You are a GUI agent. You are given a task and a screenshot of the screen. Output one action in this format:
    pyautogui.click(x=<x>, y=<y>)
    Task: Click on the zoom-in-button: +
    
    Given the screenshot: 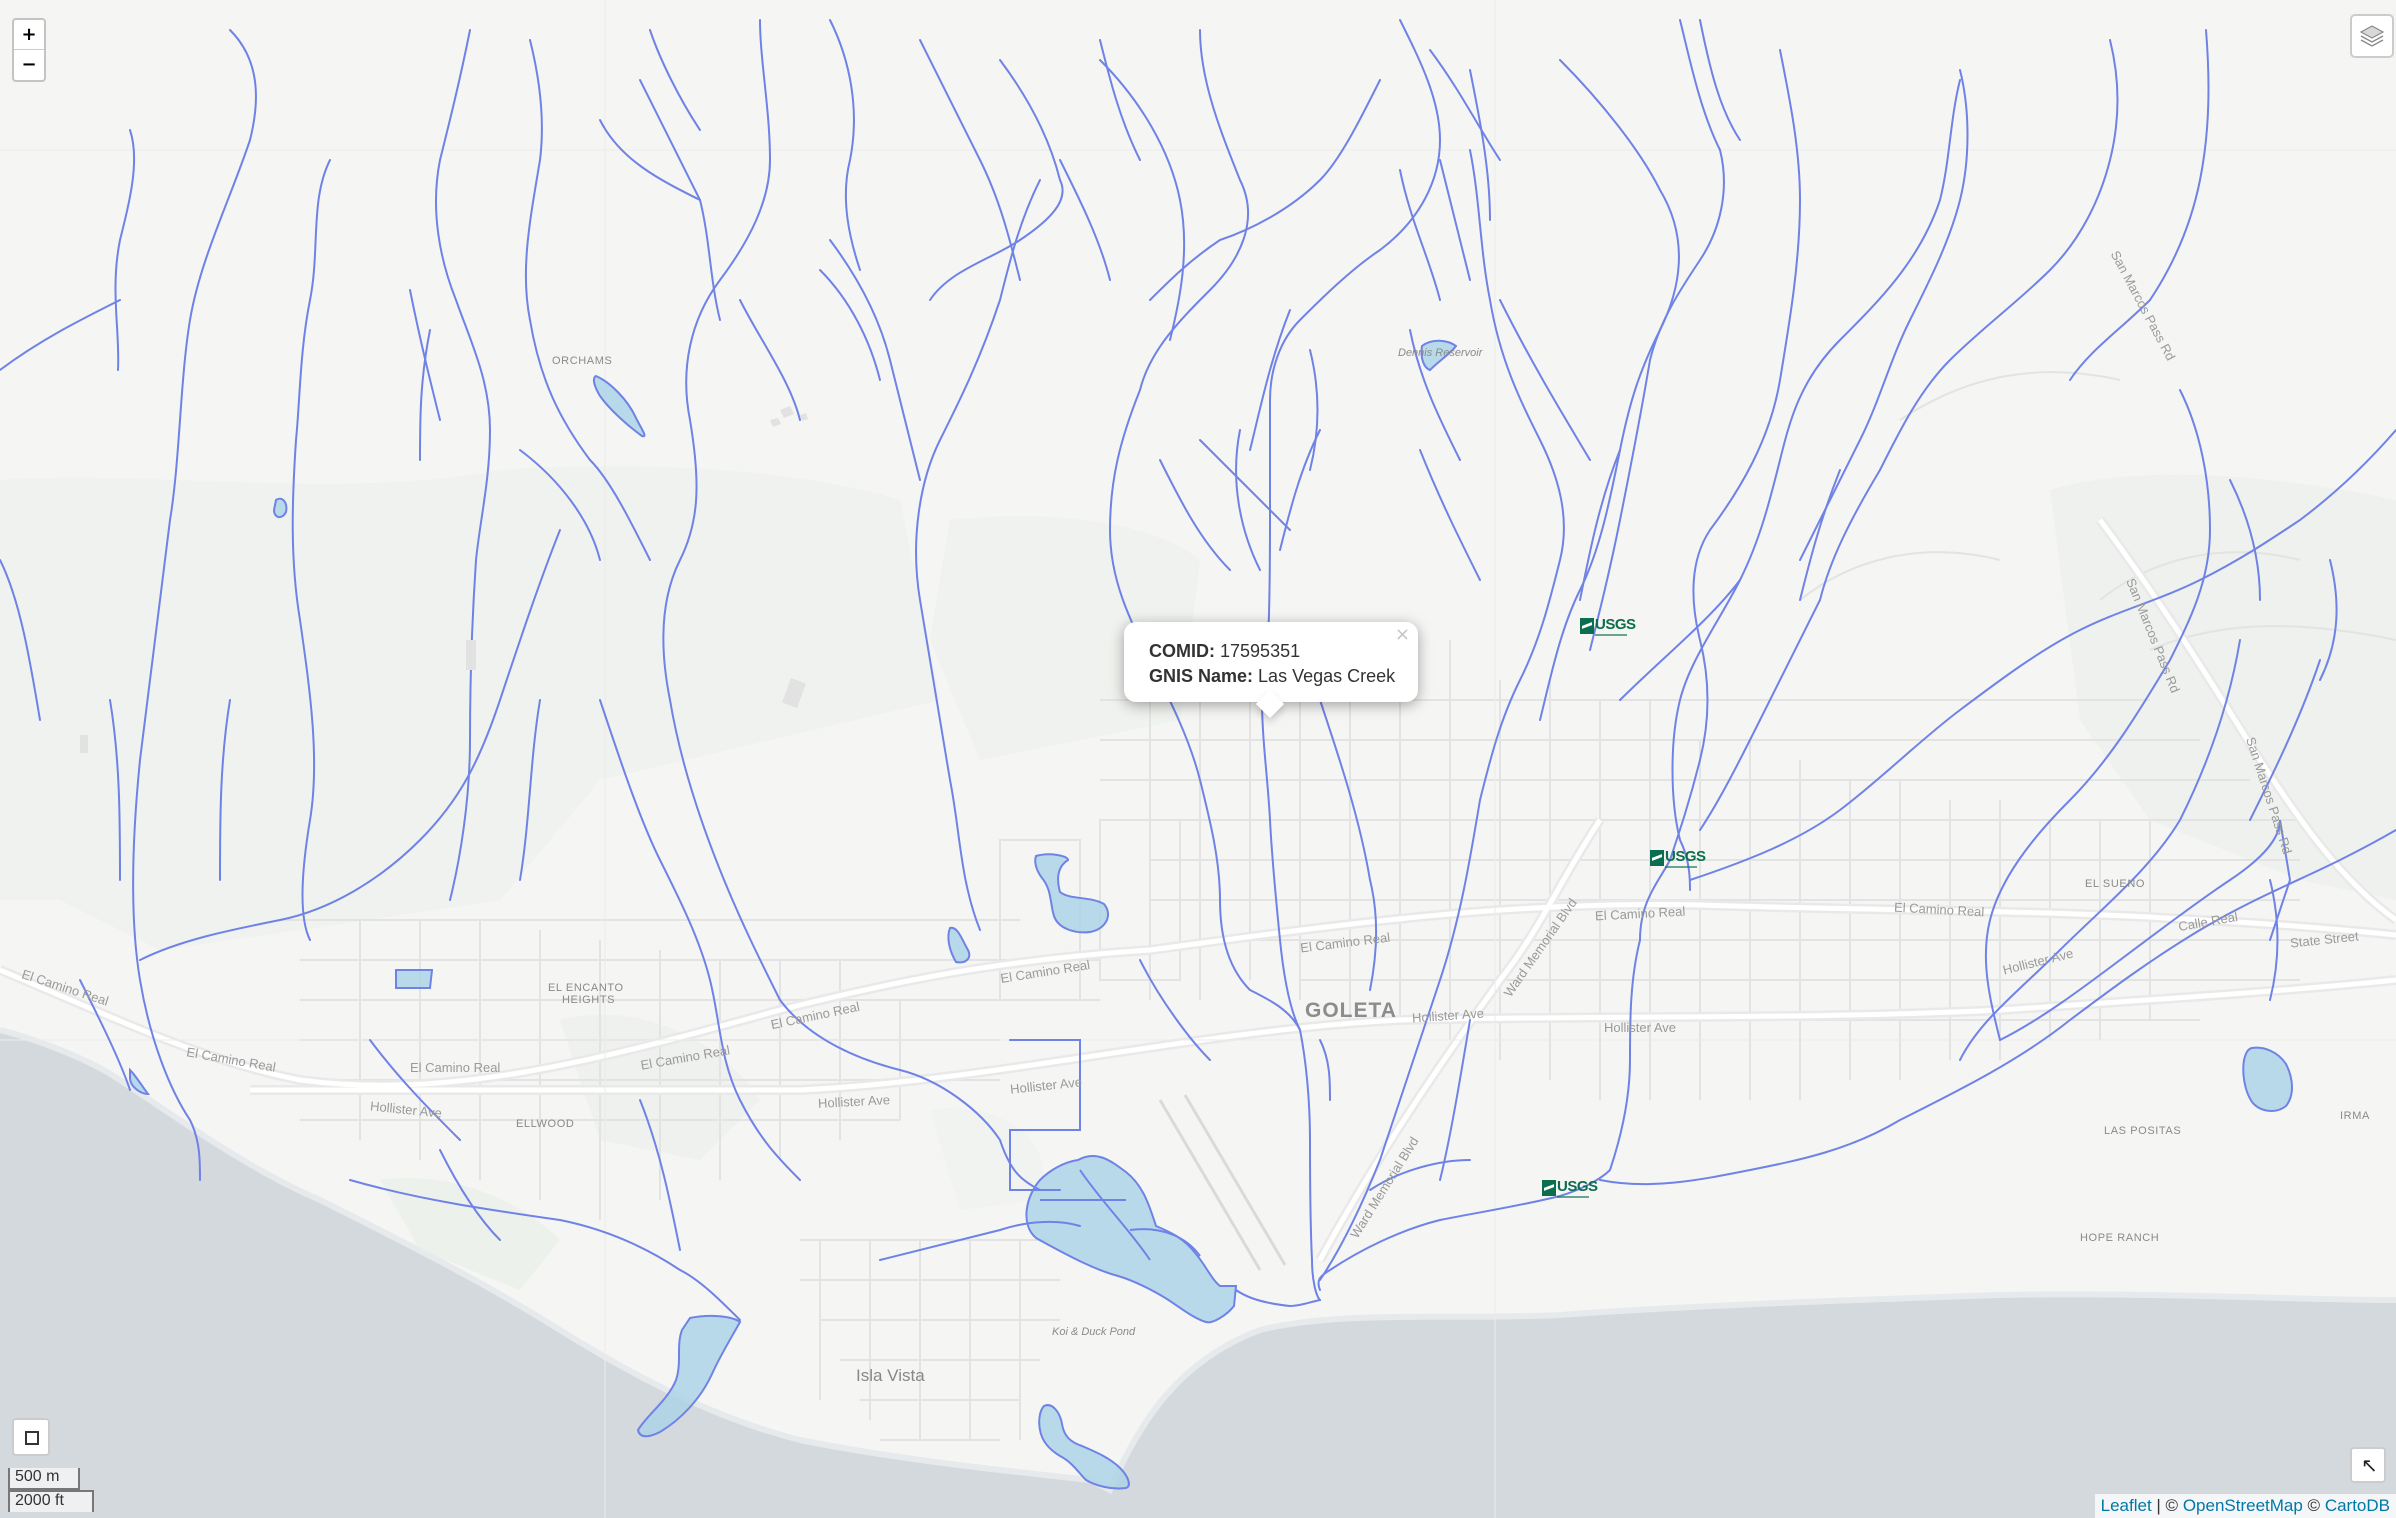 What is the action you would take?
    pyautogui.click(x=29, y=35)
    